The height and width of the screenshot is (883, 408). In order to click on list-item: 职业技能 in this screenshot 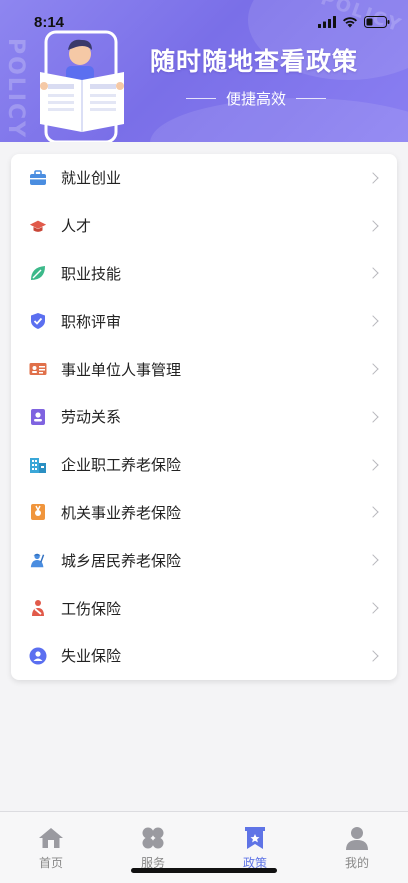, I will do `click(204, 274)`.